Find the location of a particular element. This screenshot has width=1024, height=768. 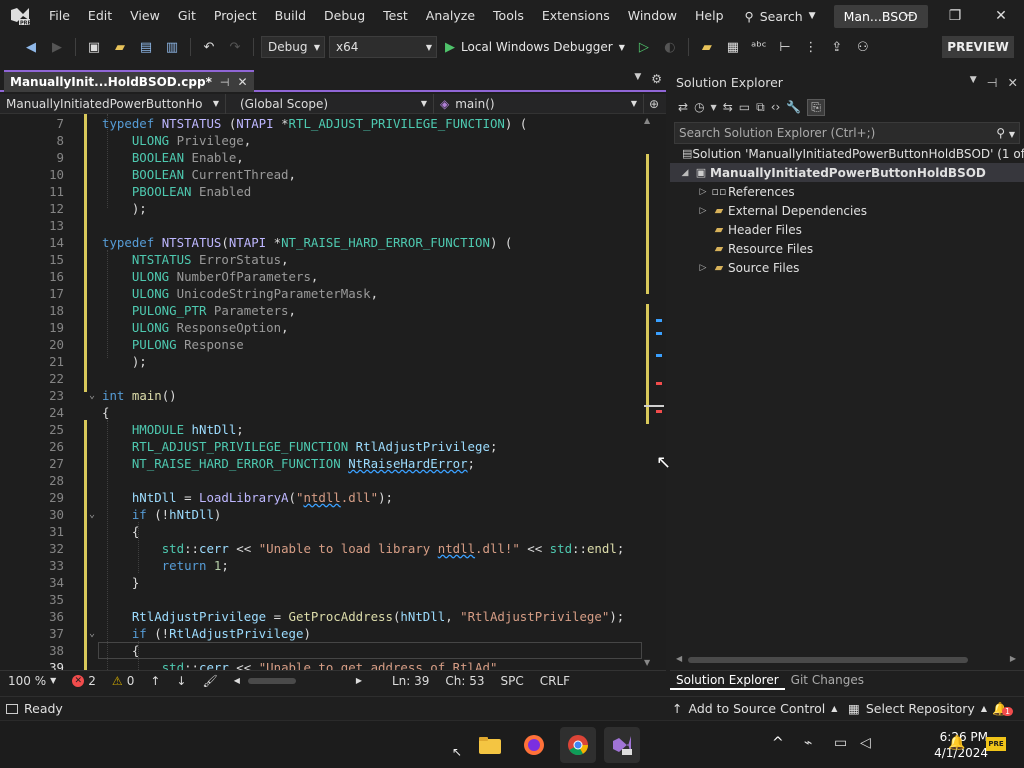

tree-resource-files-node: ▰ Resource Files is located at coordinates (847, 248).